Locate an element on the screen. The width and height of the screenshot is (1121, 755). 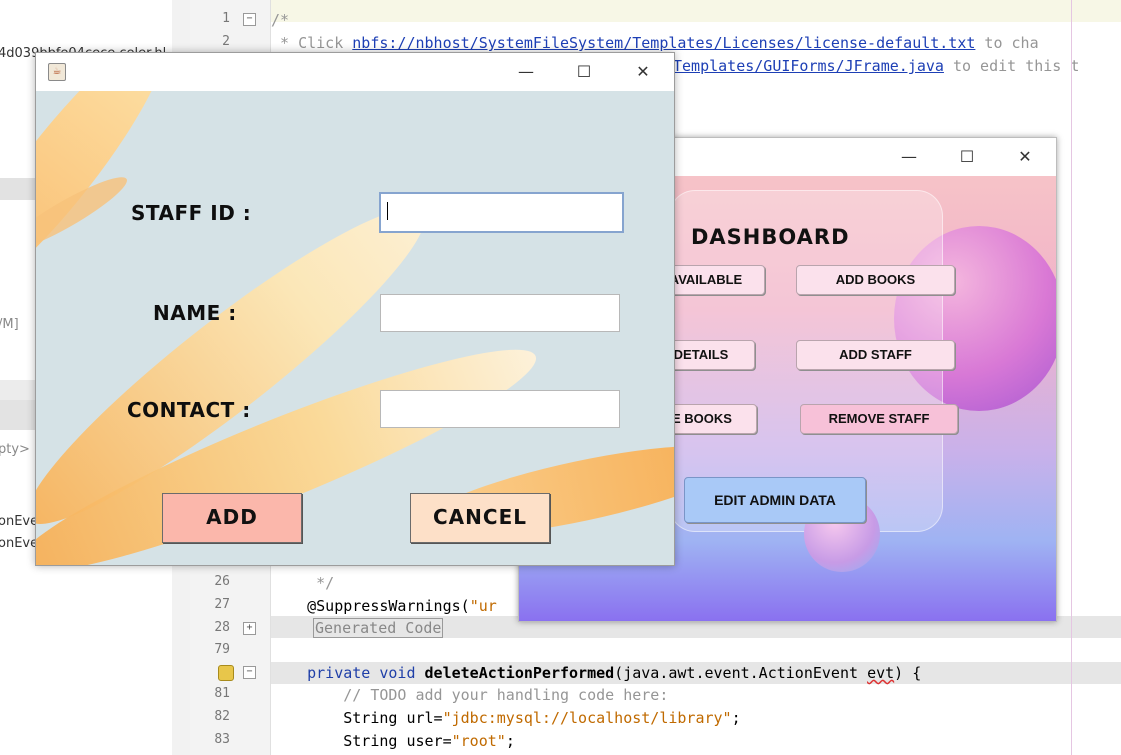
generated-code-fold: Generated Code is located at coordinates (378, 628).